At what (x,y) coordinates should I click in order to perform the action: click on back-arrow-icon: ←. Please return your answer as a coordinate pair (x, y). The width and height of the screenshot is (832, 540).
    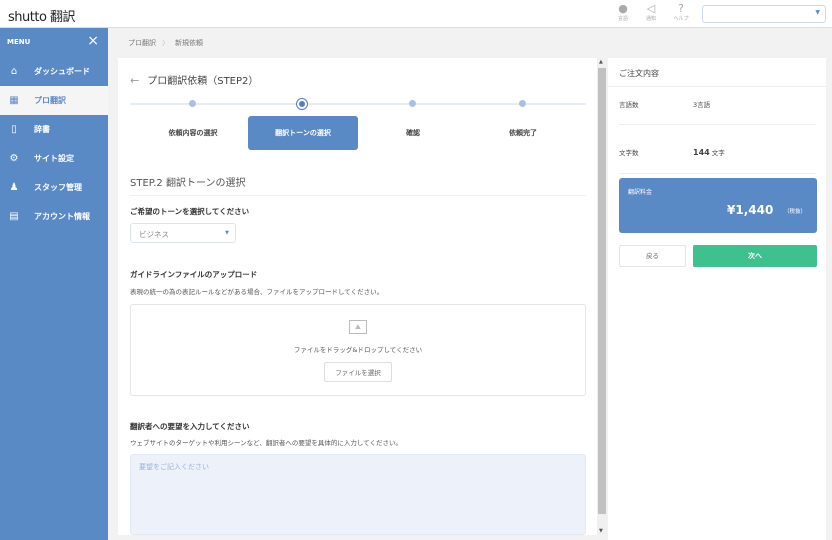
    Looking at the image, I should click on (134, 80).